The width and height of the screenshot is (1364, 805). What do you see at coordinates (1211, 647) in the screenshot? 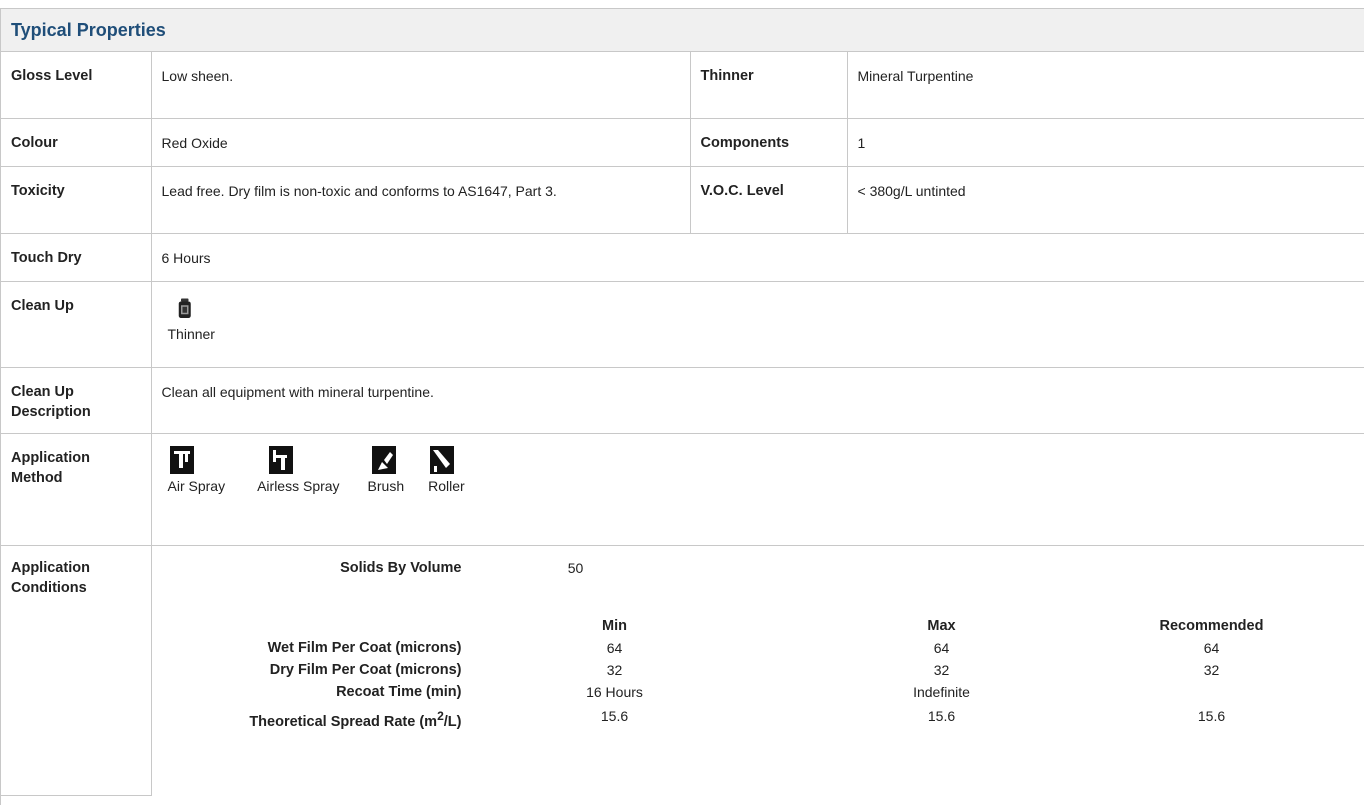
I see `condition-recommended: 64` at bounding box center [1211, 647].